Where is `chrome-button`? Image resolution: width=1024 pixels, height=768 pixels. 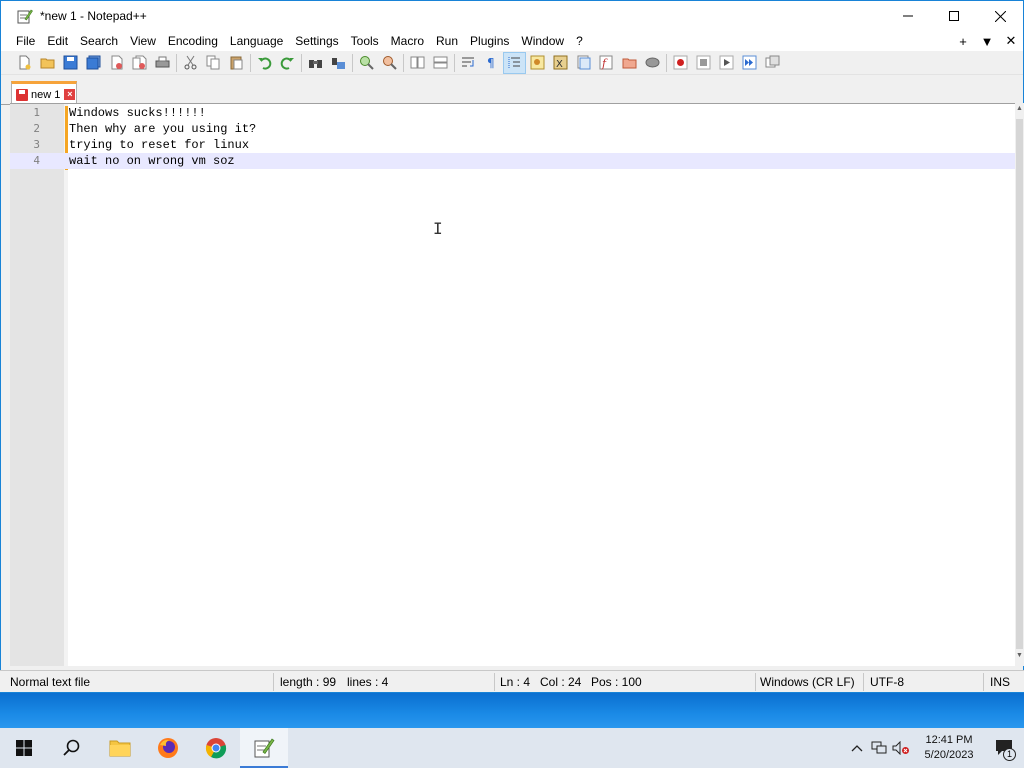
chrome-button is located at coordinates (216, 748).